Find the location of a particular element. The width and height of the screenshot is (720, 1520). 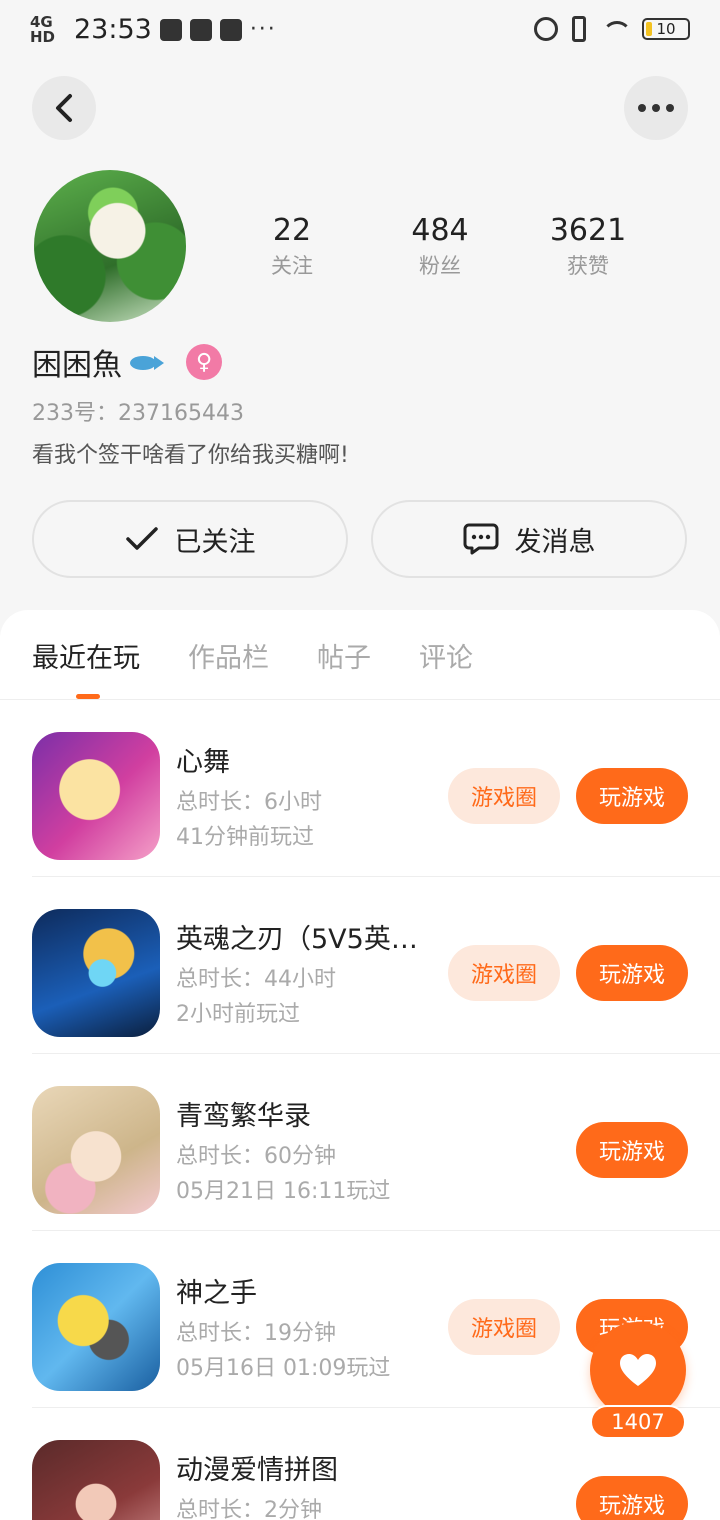

heart-icon is located at coordinates (638, 1370).